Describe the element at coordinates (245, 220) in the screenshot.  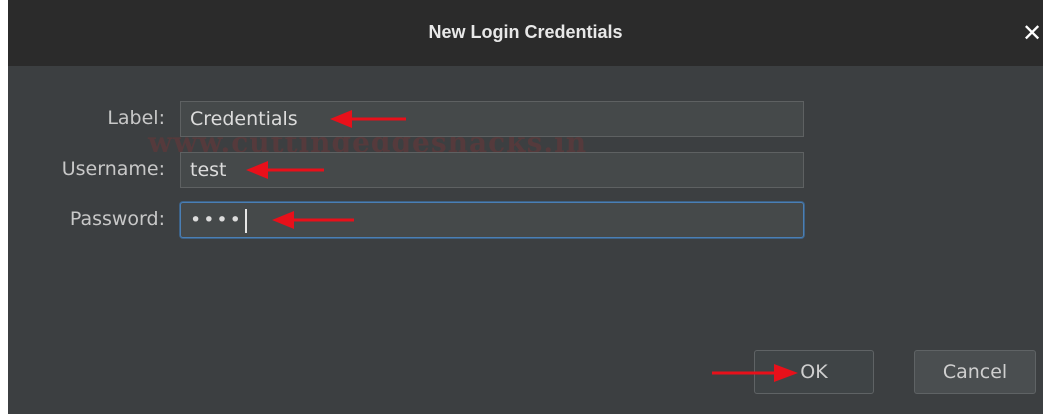
I see `text-caret` at that location.